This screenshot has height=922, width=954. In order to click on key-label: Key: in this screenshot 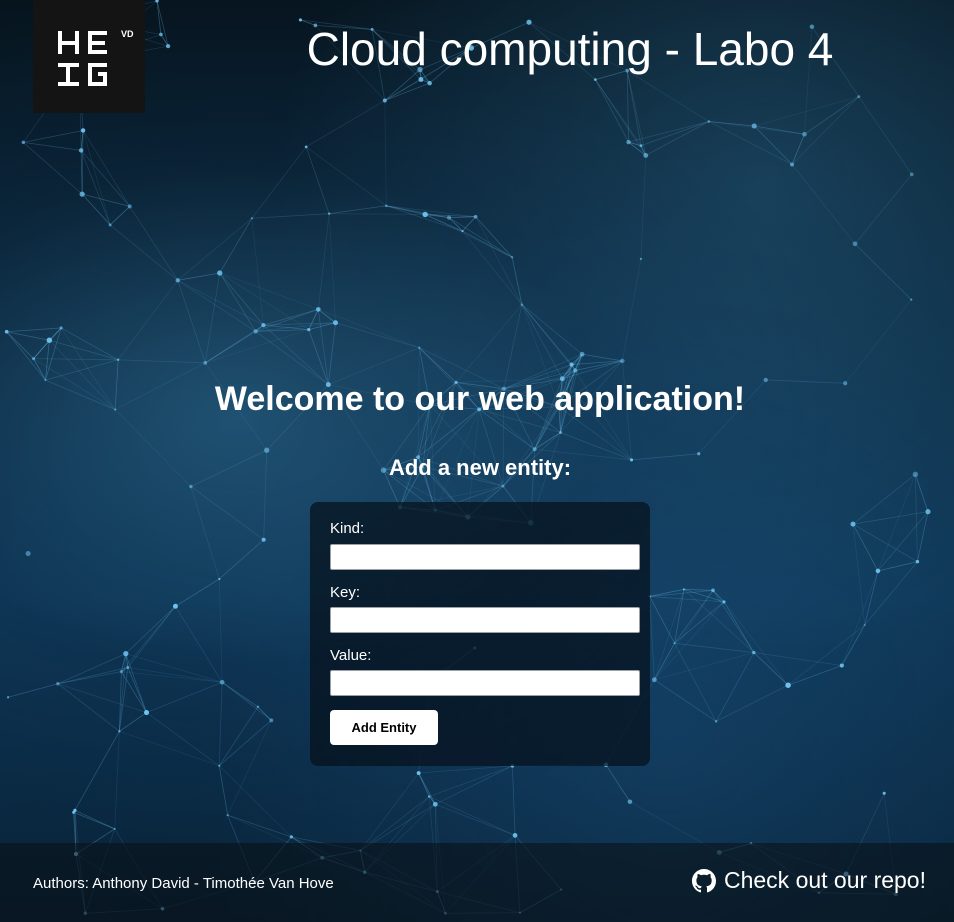, I will do `click(345, 592)`.